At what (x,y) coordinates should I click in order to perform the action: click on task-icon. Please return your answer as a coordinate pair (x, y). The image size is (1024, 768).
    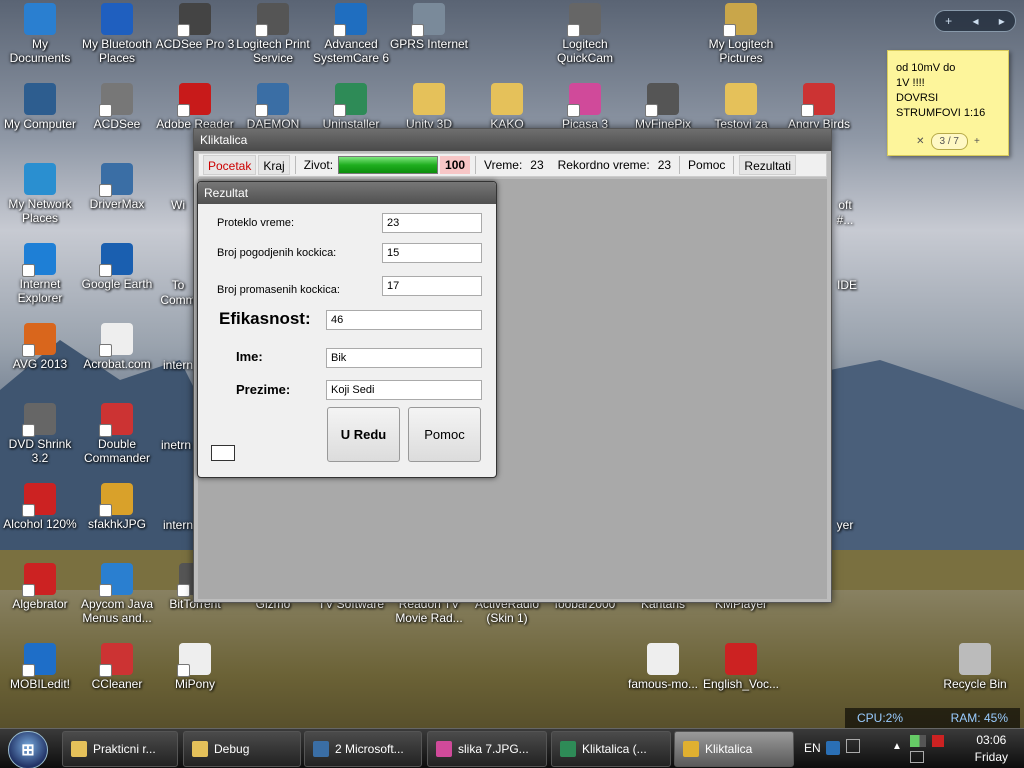
    Looking at the image, I should click on (691, 749).